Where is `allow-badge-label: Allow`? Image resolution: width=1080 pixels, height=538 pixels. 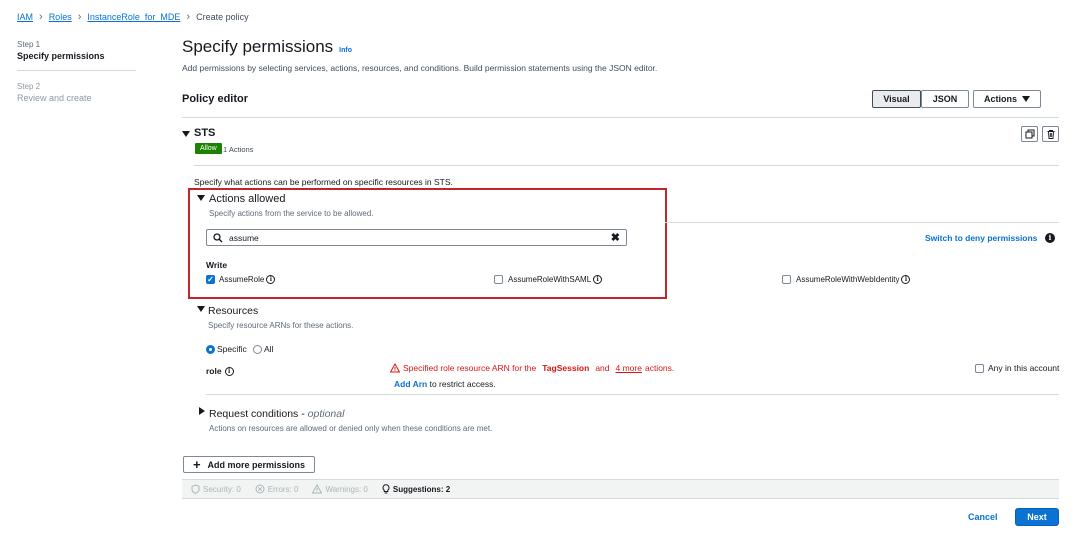
allow-badge-label: Allow is located at coordinates (208, 148).